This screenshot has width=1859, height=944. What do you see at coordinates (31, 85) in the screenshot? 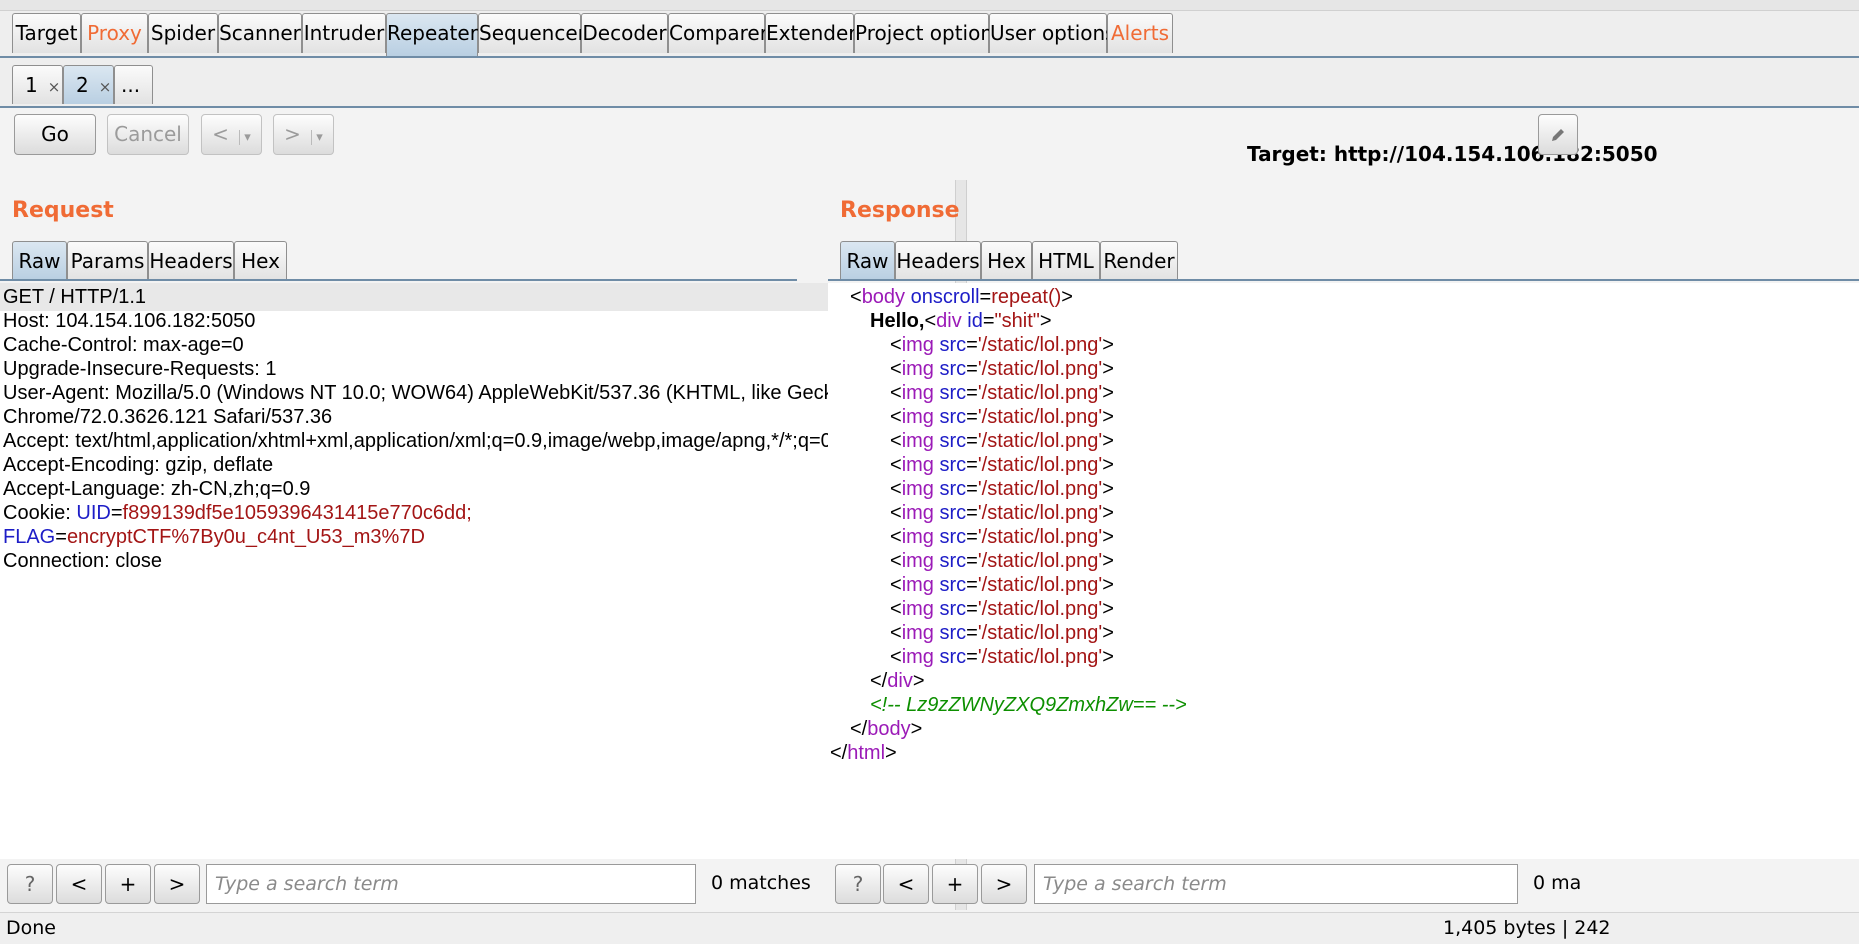
I see `repeater-tab-label: 1` at bounding box center [31, 85].